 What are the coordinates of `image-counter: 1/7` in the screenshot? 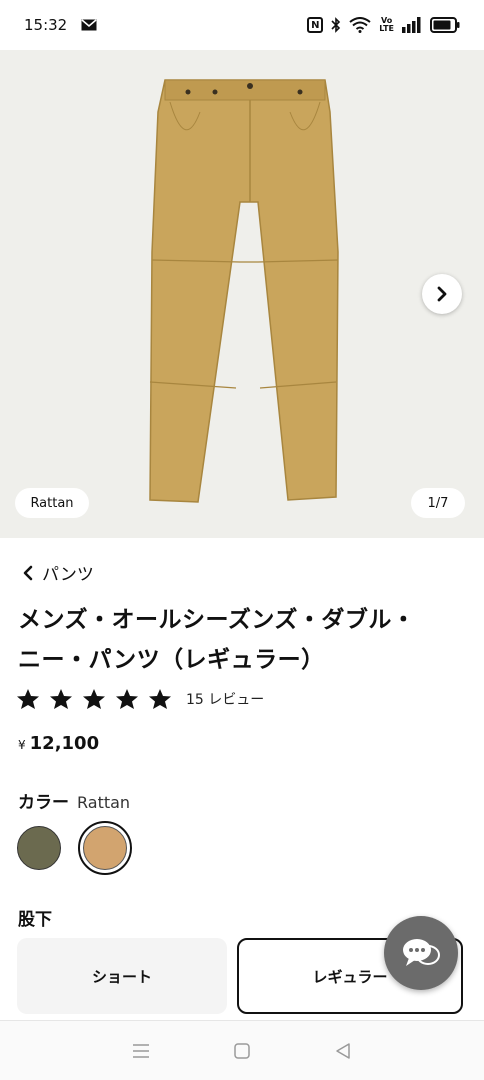 It's located at (438, 503).